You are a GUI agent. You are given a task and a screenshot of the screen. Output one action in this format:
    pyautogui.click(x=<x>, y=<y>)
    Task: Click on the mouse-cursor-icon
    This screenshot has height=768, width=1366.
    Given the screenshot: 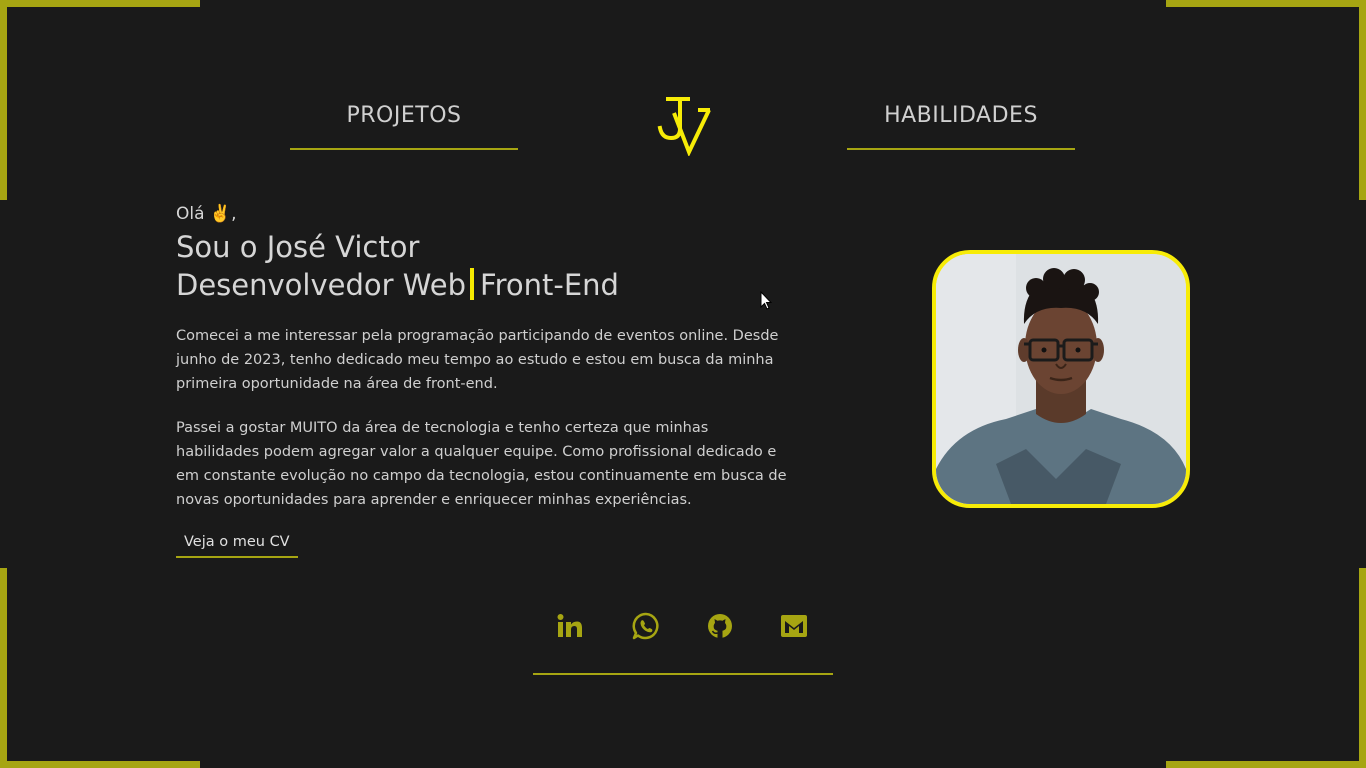 What is the action you would take?
    pyautogui.click(x=766, y=300)
    